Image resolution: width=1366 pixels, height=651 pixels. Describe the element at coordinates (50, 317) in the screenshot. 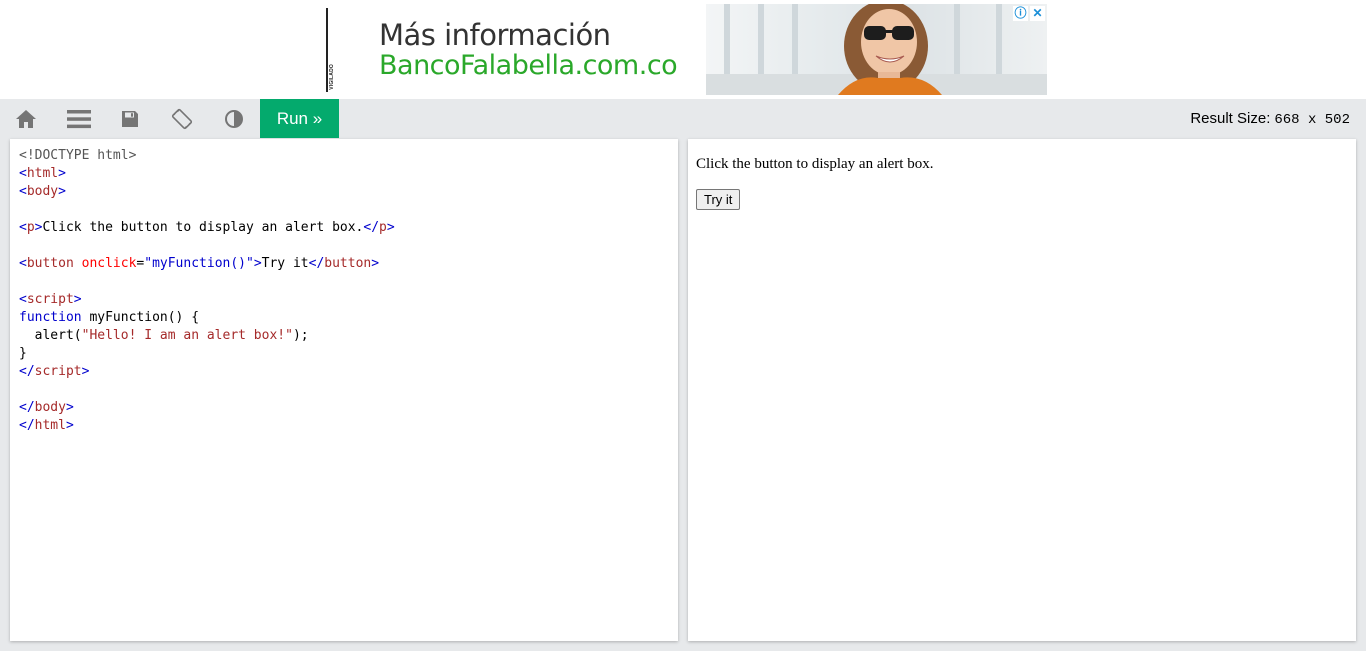

I see `code-token: function` at that location.